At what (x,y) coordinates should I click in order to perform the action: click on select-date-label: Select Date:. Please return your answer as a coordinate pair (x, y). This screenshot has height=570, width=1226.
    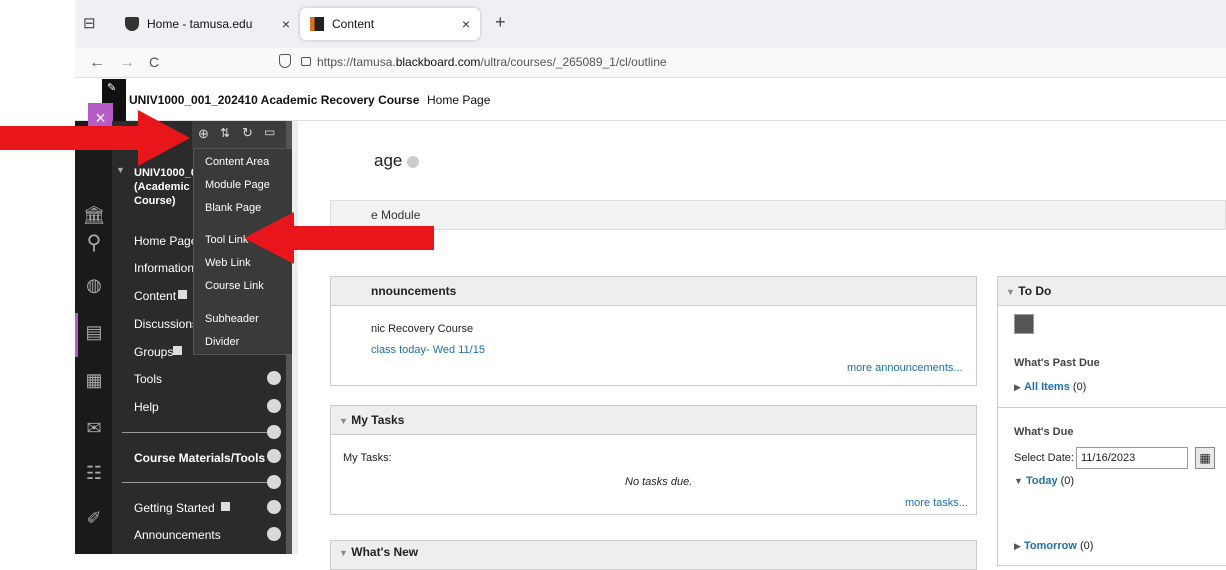
    Looking at the image, I should click on (1044, 458).